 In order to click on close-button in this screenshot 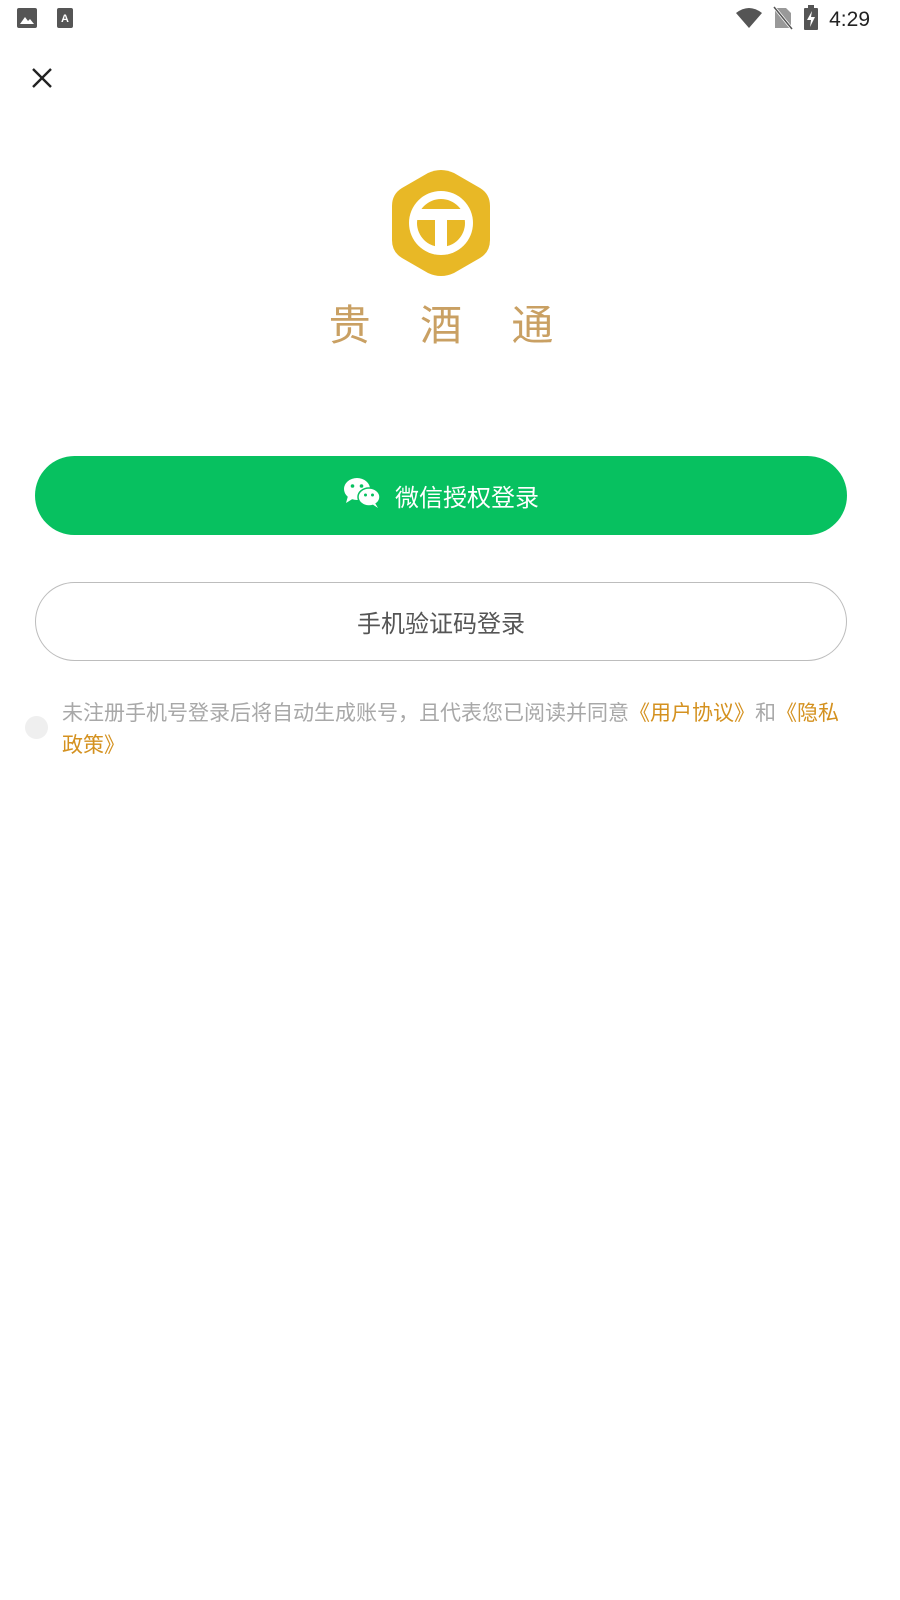, I will do `click(42, 80)`.